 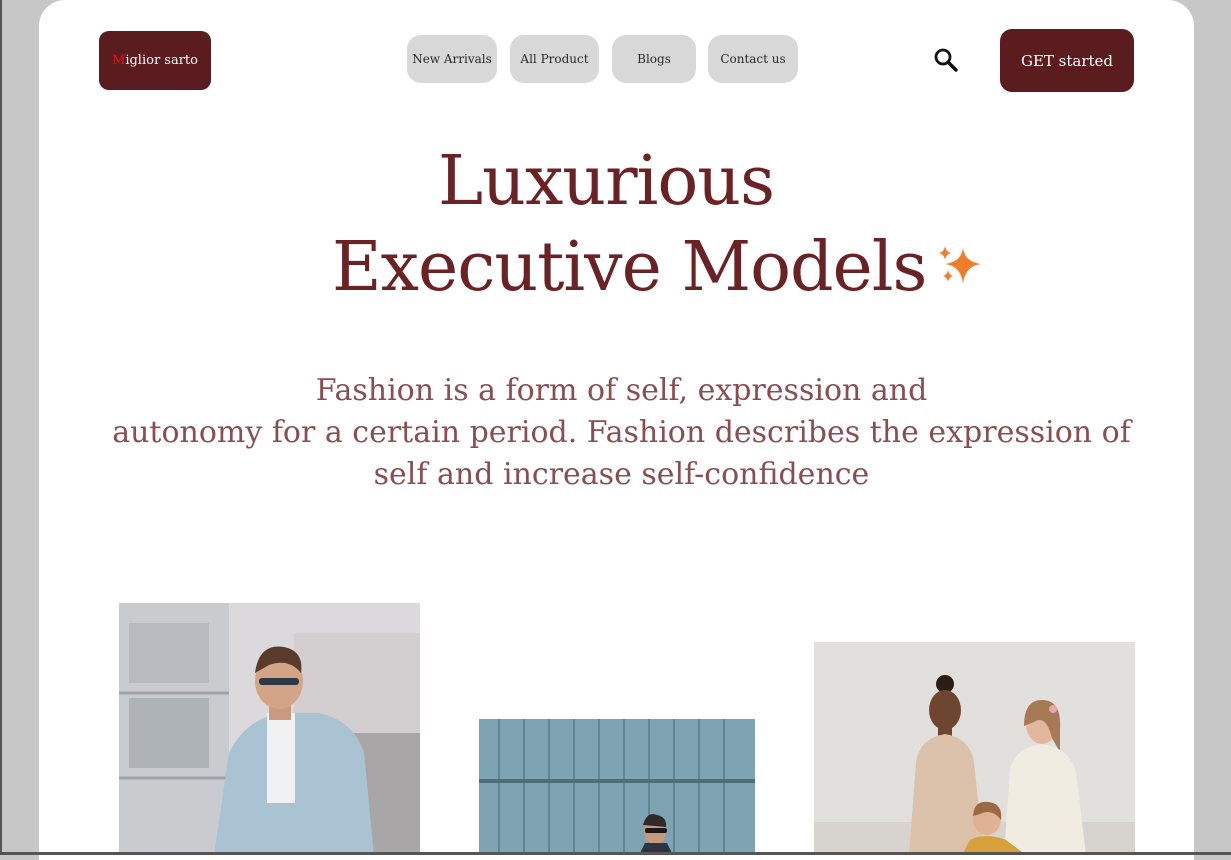 What do you see at coordinates (606, 181) in the screenshot?
I see `hero-title-line1: Luxurious` at bounding box center [606, 181].